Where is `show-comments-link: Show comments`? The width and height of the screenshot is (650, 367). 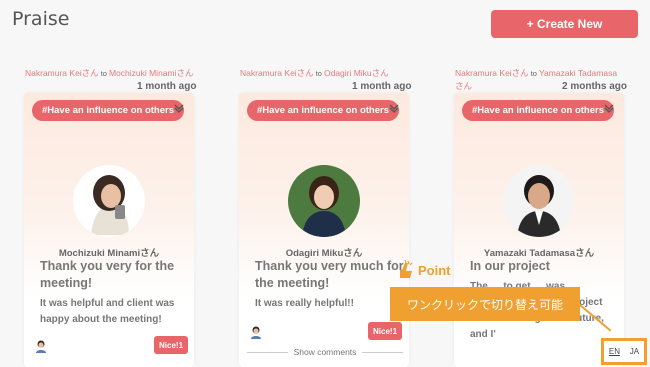 show-comments-link: Show comments is located at coordinates (325, 352).